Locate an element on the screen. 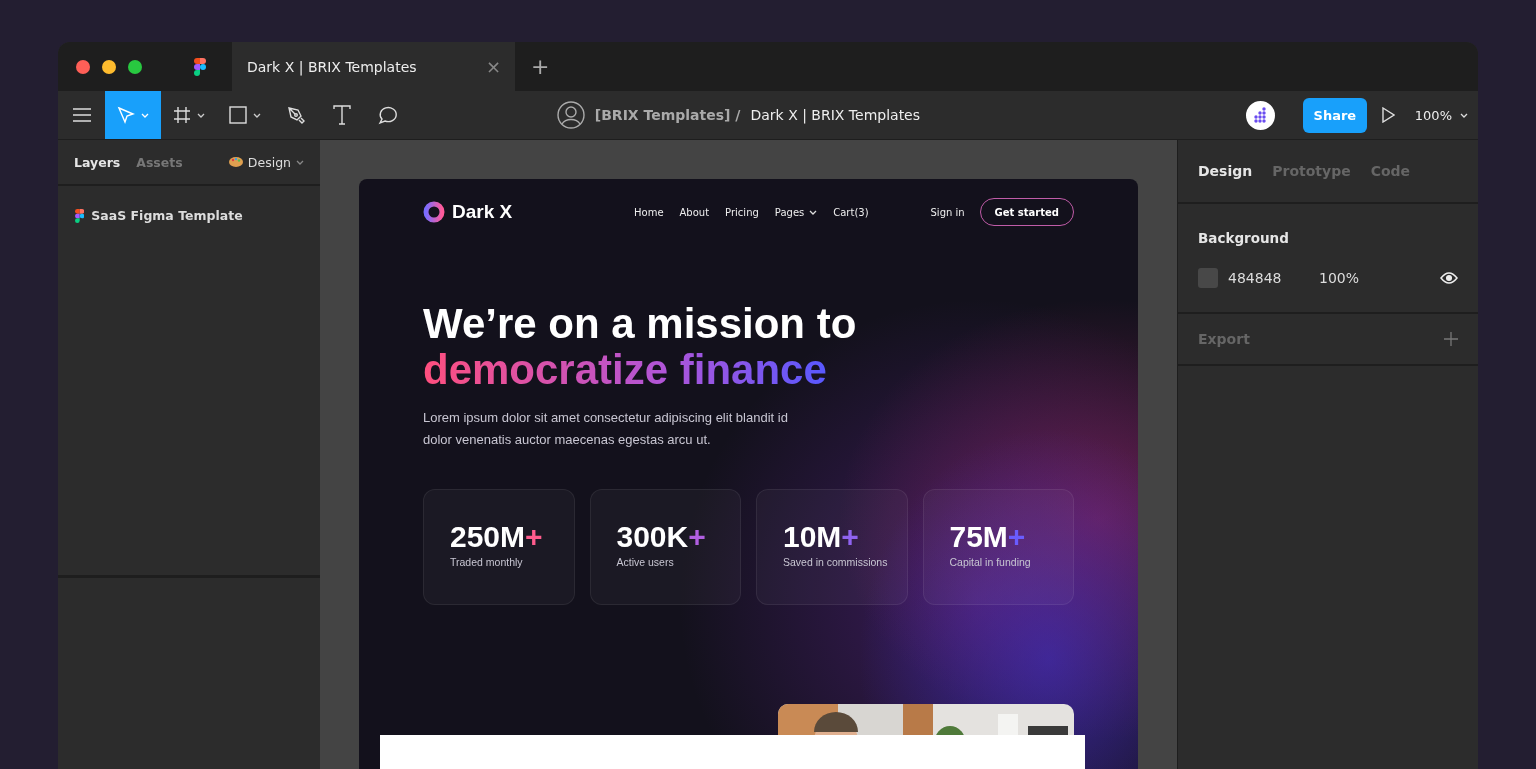 This screenshot has width=1536, height=769. stat-value: 300K+ is located at coordinates (661, 537).